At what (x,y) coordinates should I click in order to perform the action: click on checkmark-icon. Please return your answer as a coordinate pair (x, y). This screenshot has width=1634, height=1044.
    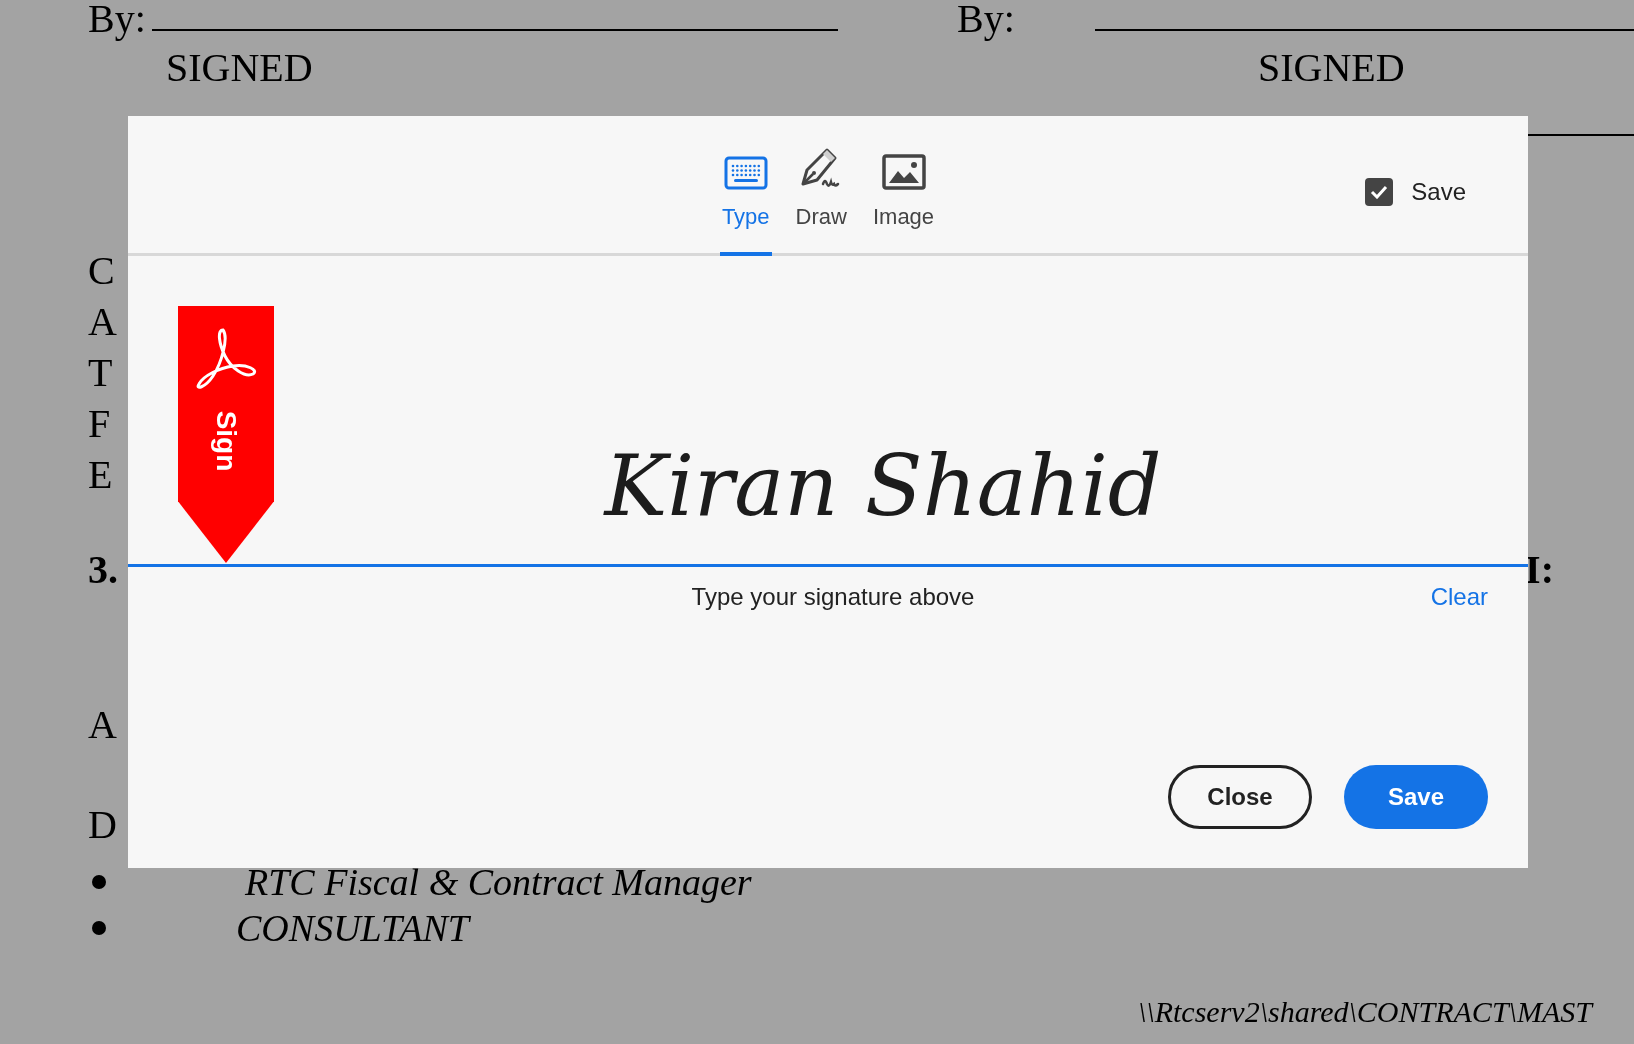
    Looking at the image, I should click on (1379, 192).